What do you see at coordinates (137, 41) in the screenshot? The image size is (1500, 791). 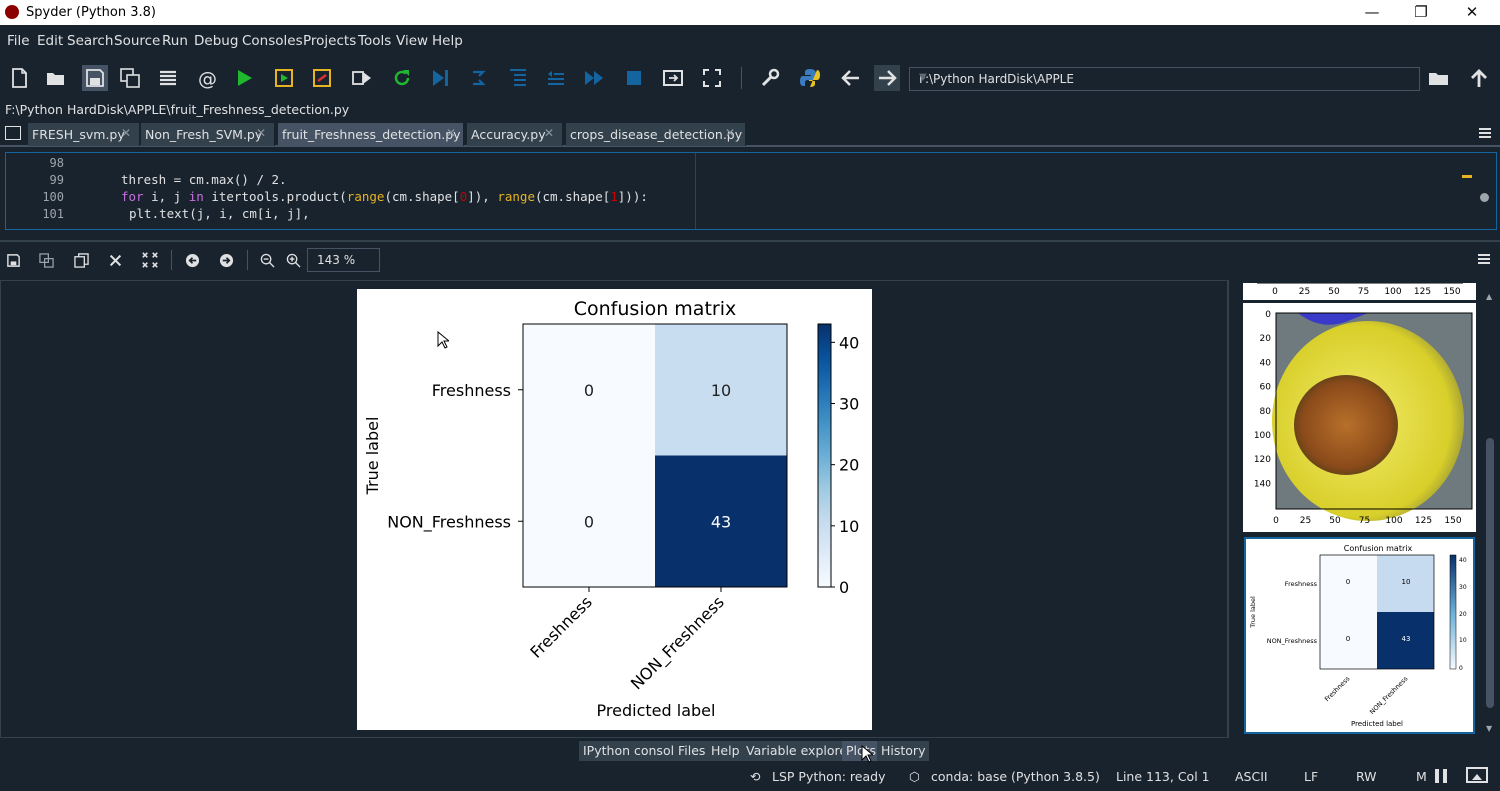 I see `menu-source: Source` at bounding box center [137, 41].